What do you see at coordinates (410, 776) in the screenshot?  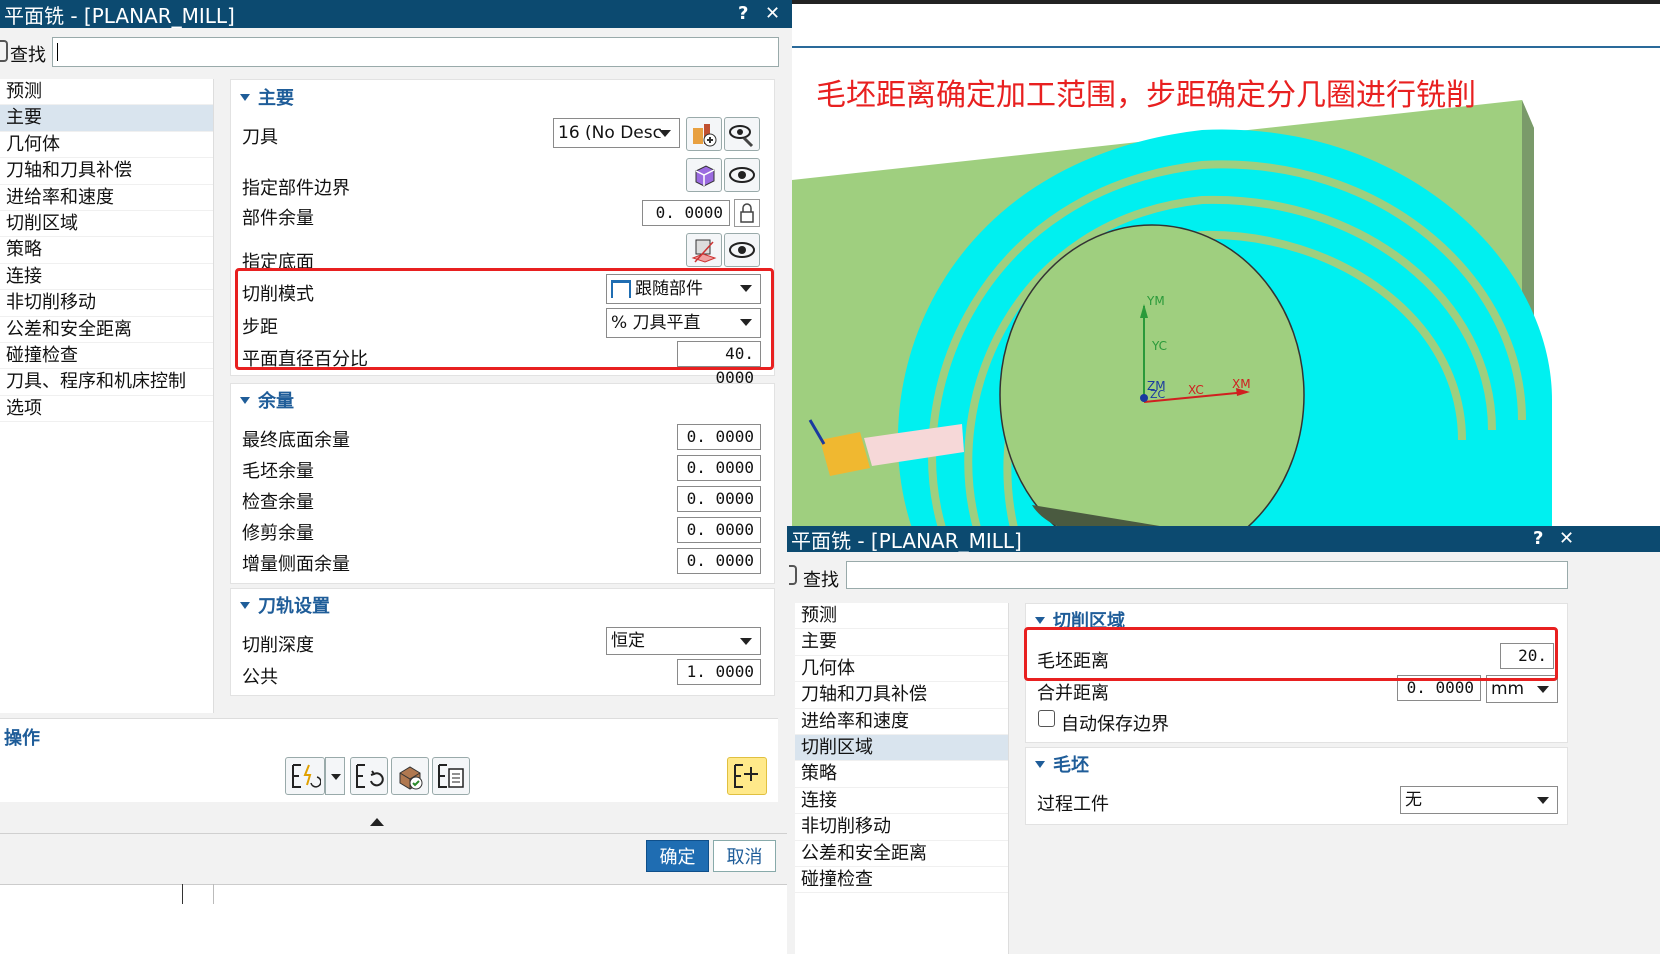 I see `verify-button` at bounding box center [410, 776].